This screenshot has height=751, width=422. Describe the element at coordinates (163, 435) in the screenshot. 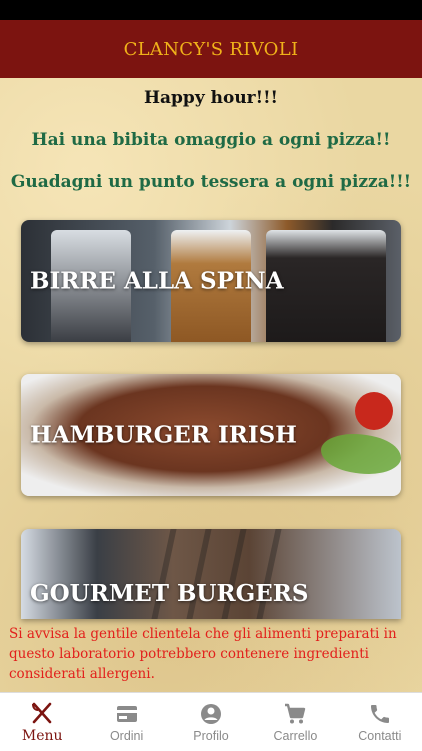

I see `menu-card-label: HAMBURGER IRISH` at that location.